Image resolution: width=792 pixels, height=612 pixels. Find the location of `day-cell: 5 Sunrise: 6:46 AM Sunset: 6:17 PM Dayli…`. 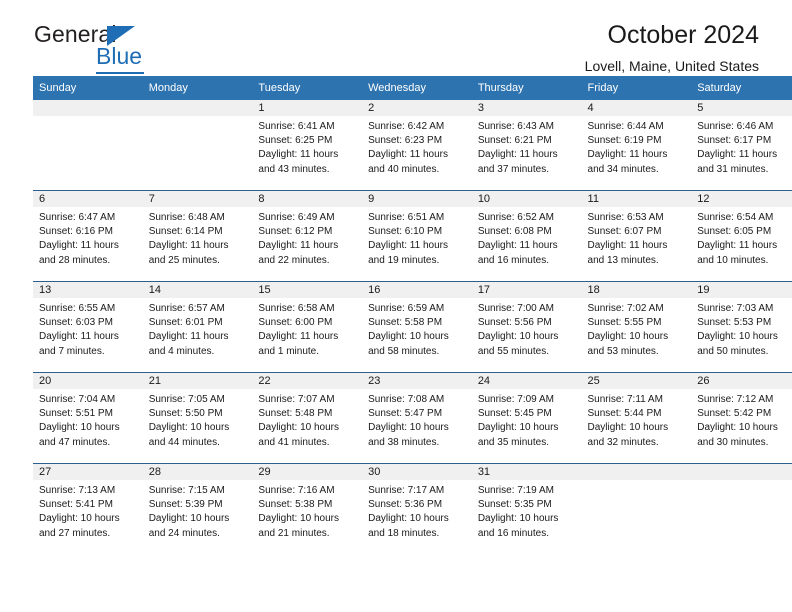

day-cell: 5 Sunrise: 6:46 AM Sunset: 6:17 PM Dayli… is located at coordinates (741, 145).